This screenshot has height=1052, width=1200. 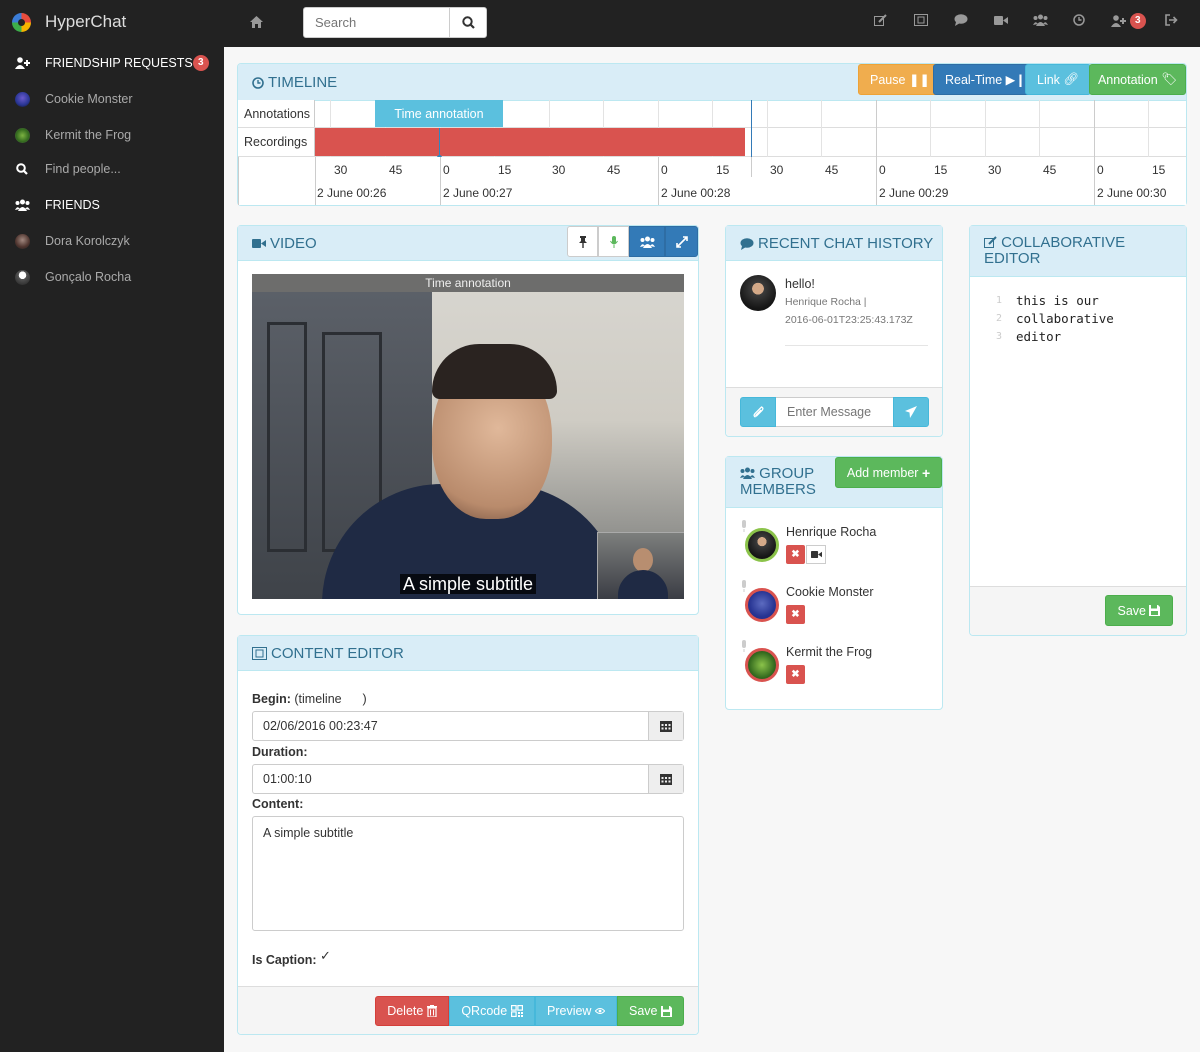 What do you see at coordinates (985, 79) in the screenshot?
I see `realtime-button: Real-Time ▶❙` at bounding box center [985, 79].